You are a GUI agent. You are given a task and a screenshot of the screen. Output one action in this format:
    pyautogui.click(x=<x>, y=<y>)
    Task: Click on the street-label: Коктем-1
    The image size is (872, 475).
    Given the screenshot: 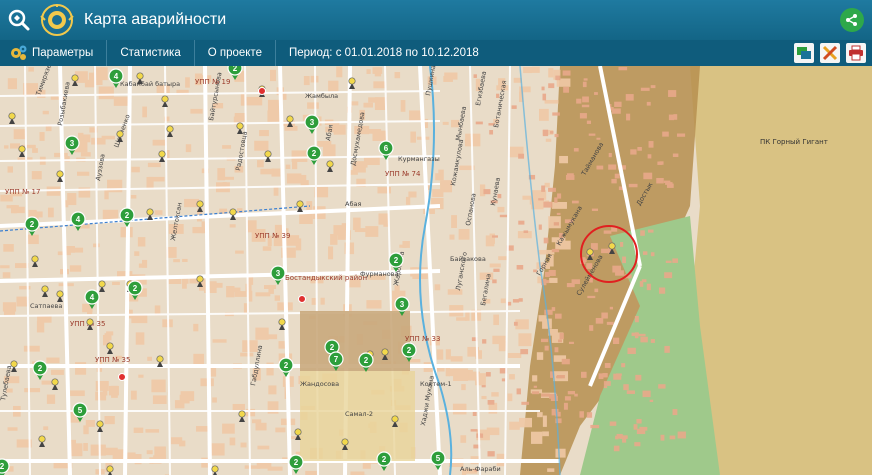 What is the action you would take?
    pyautogui.click(x=436, y=384)
    